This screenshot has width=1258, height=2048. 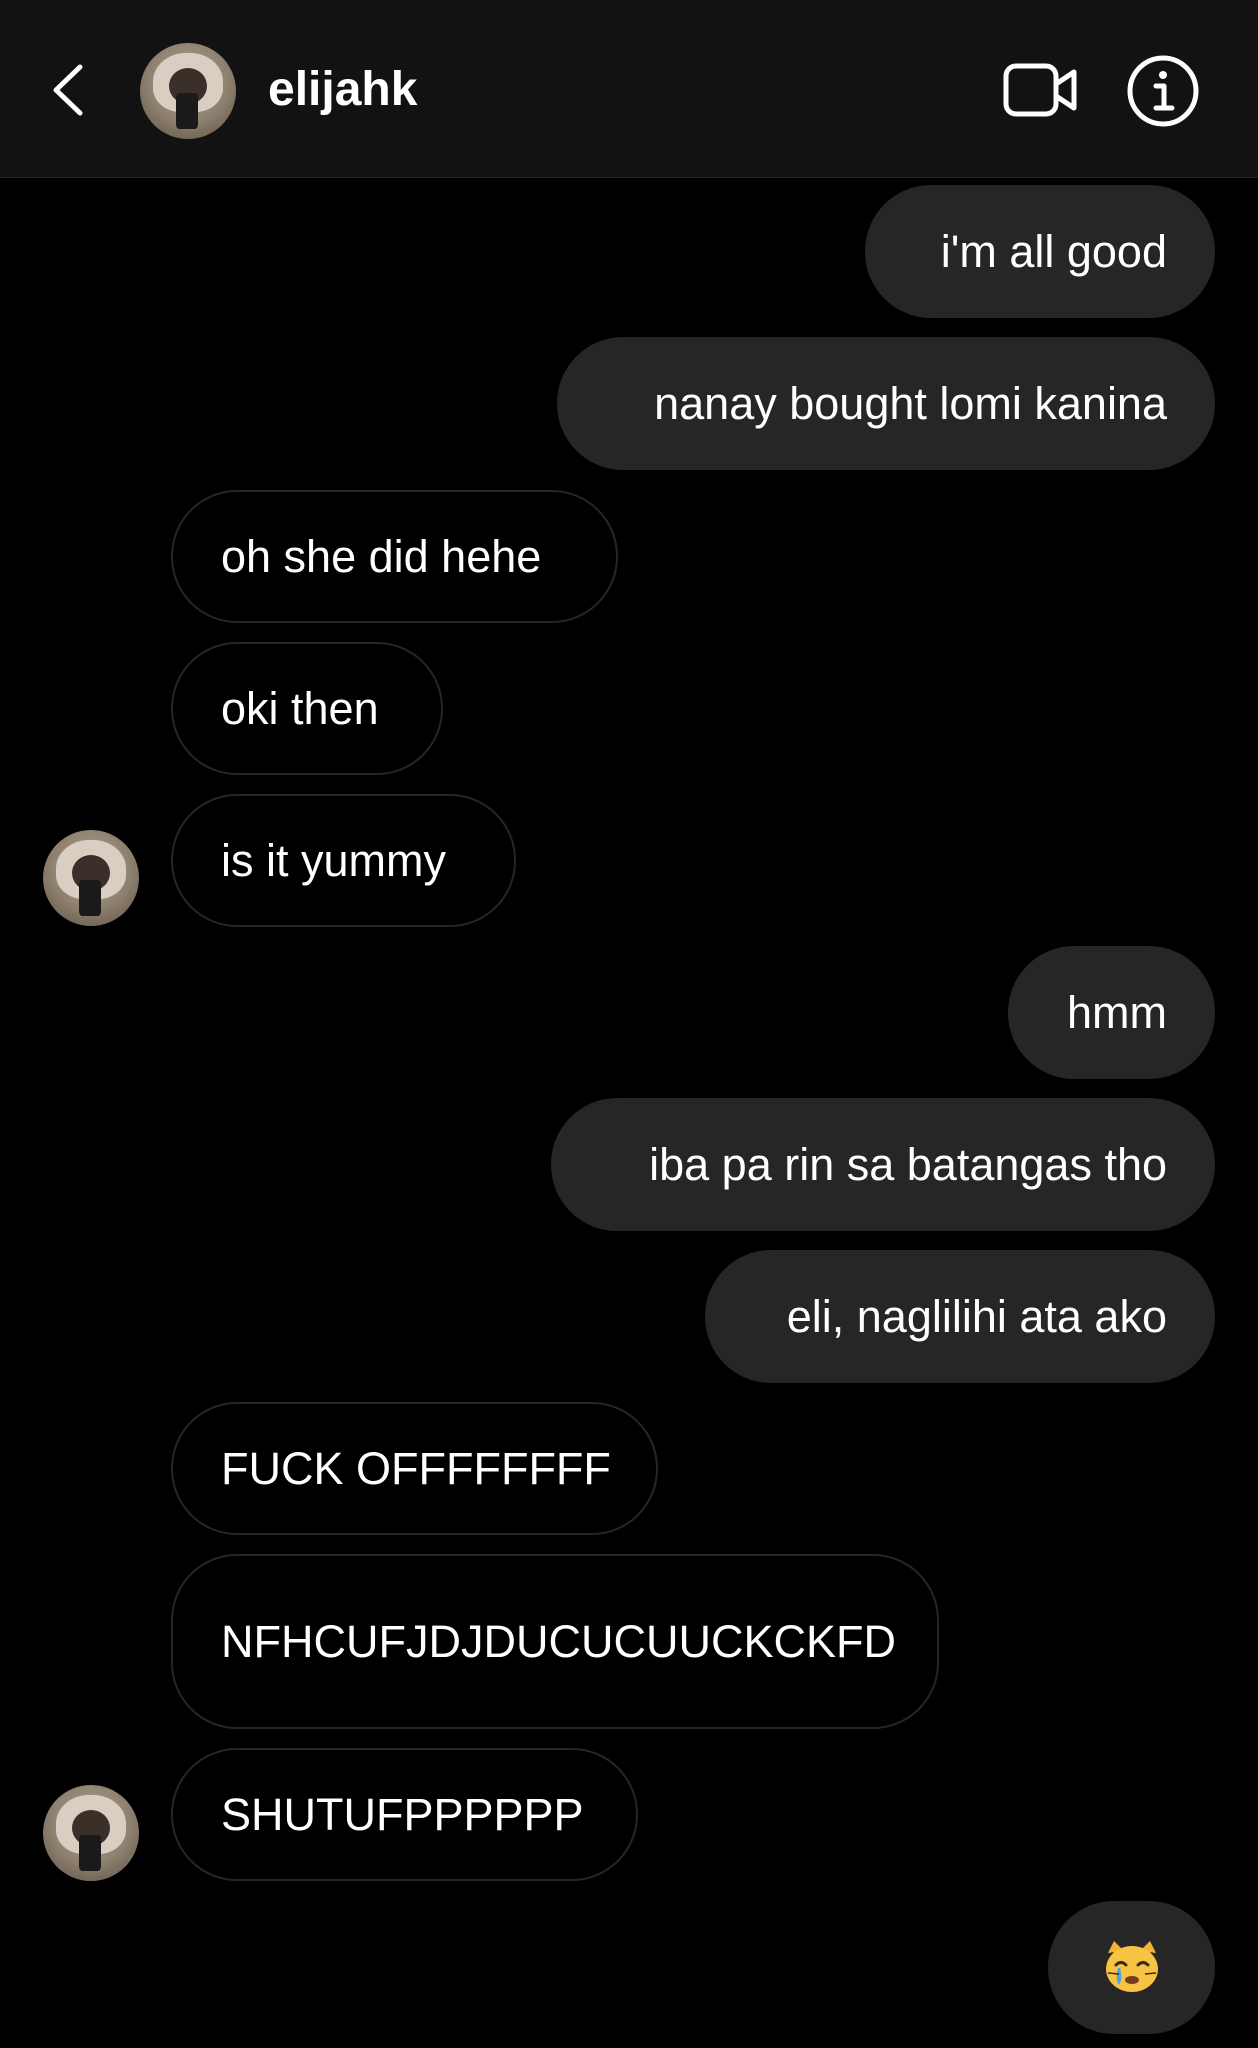 What do you see at coordinates (333, 860) in the screenshot?
I see `message-text: is it yummy` at bounding box center [333, 860].